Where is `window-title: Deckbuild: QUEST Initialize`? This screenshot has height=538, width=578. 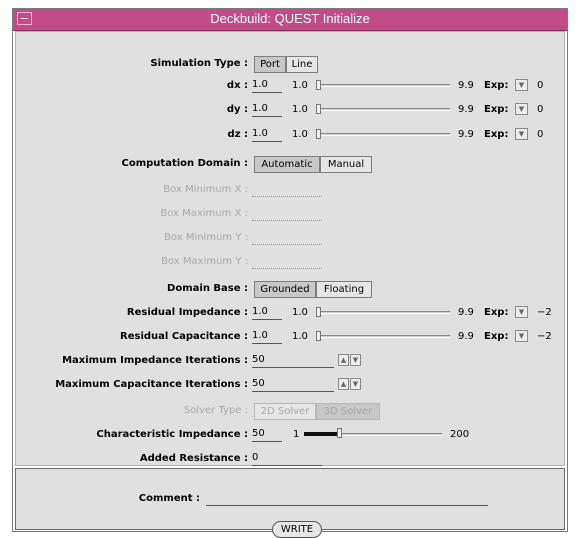
window-title: Deckbuild: QUEST Initialize is located at coordinates (290, 18).